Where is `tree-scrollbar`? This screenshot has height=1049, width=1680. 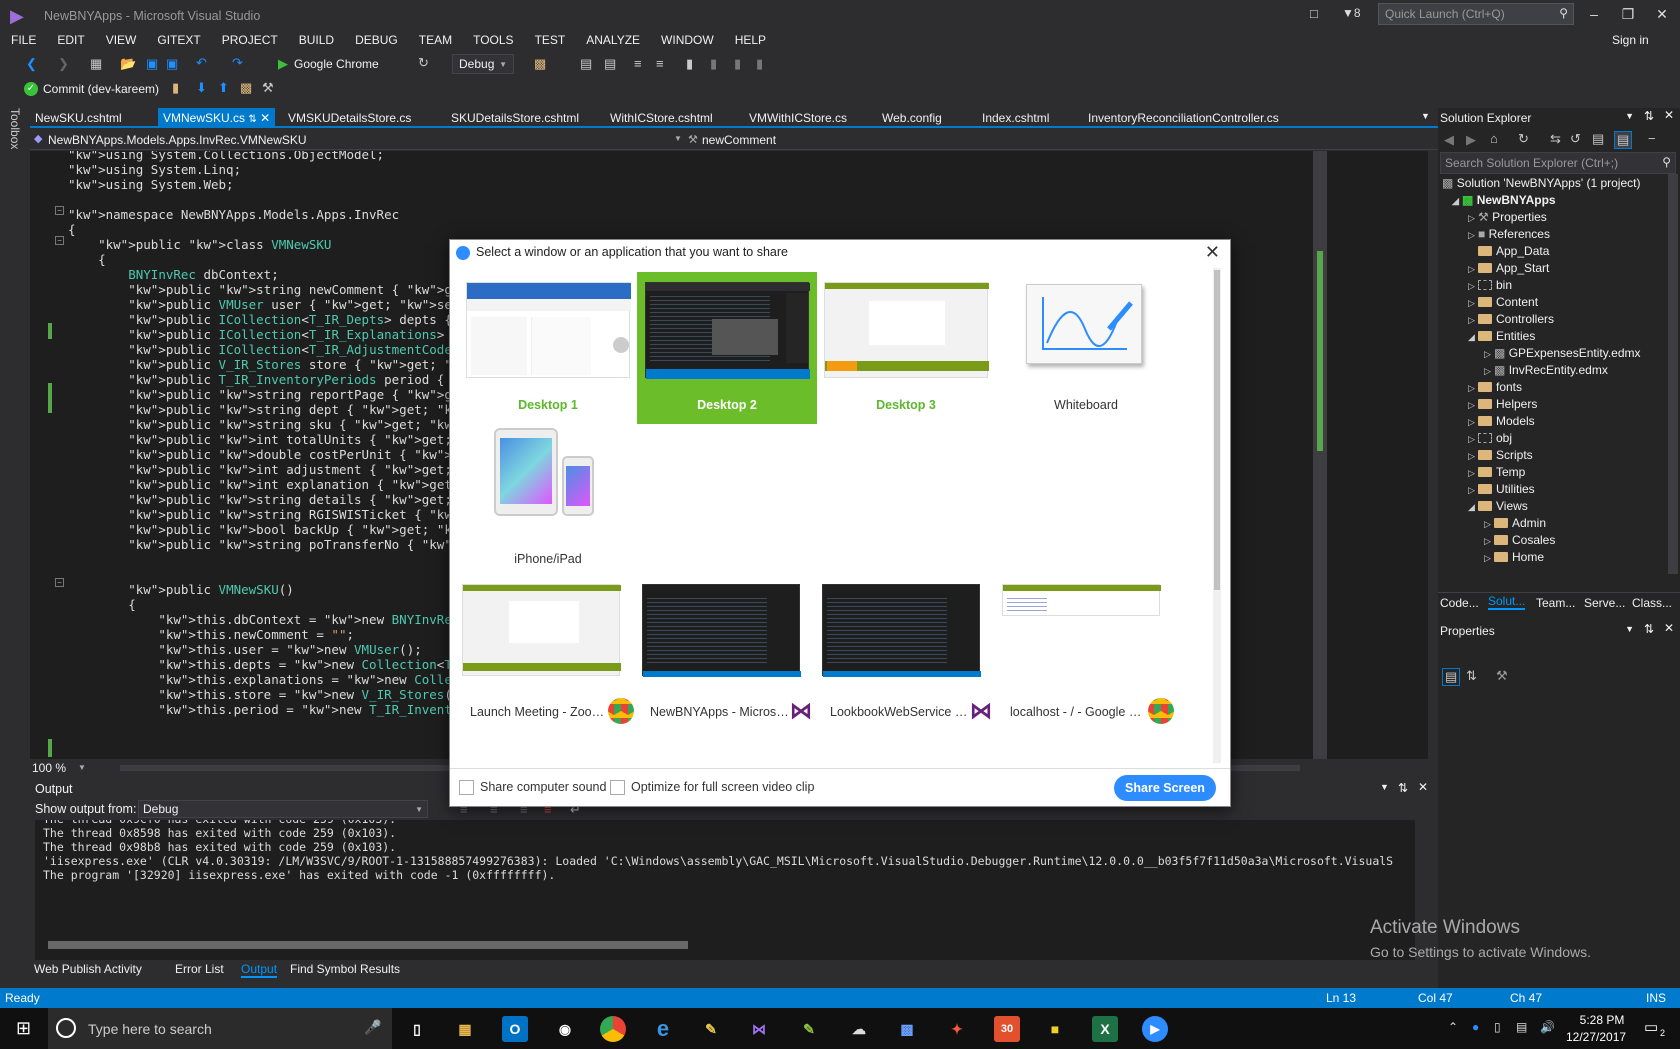
tree-scrollbar is located at coordinates (1673, 374).